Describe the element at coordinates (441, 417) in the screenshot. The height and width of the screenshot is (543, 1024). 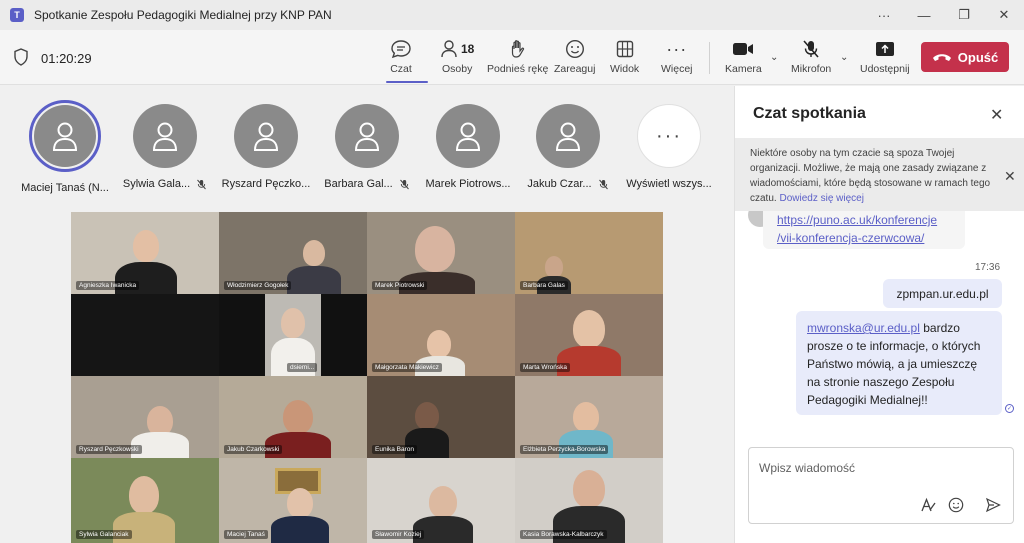
I see `video-tile: Eunika Baron` at that location.